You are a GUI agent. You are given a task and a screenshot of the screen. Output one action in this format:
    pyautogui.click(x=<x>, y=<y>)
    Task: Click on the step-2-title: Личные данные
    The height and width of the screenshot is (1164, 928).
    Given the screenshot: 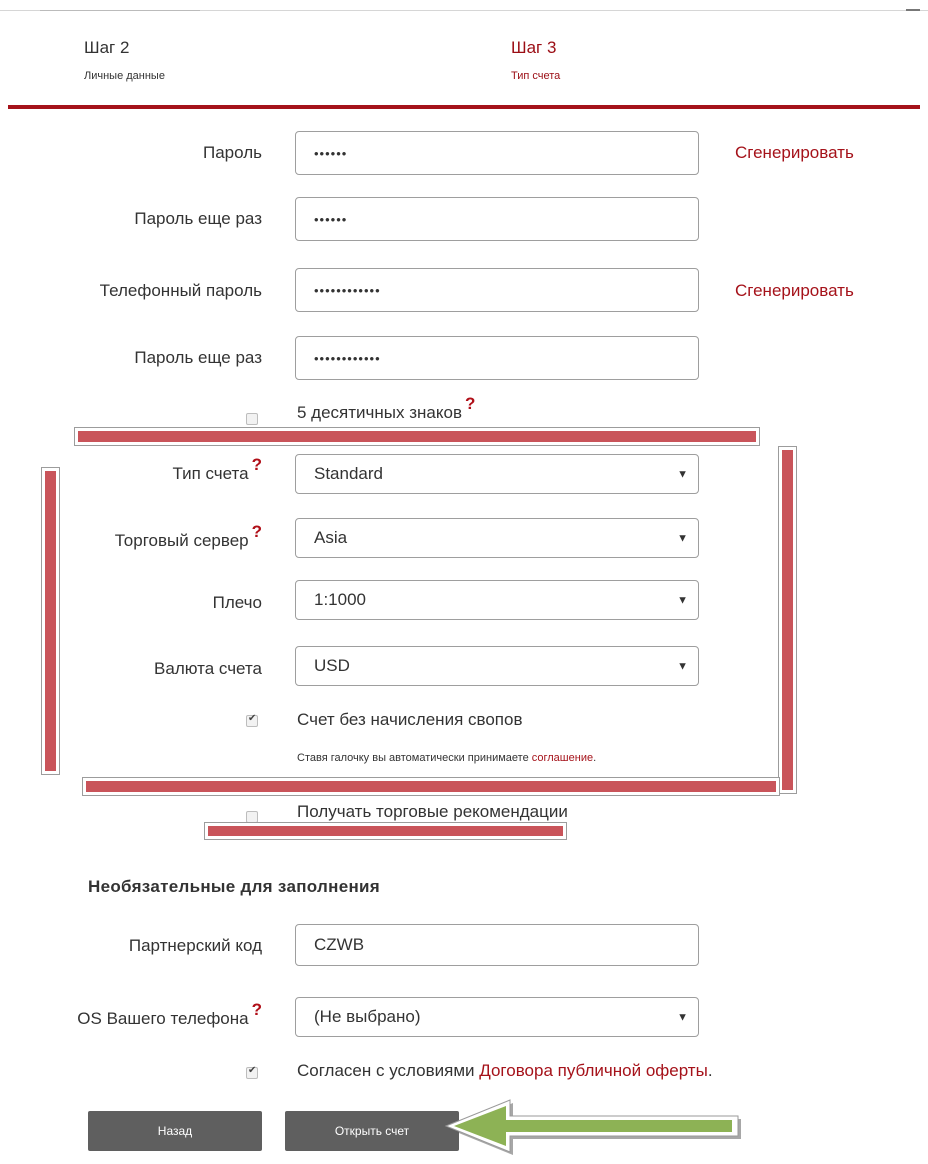 What is the action you would take?
    pyautogui.click(x=124, y=76)
    